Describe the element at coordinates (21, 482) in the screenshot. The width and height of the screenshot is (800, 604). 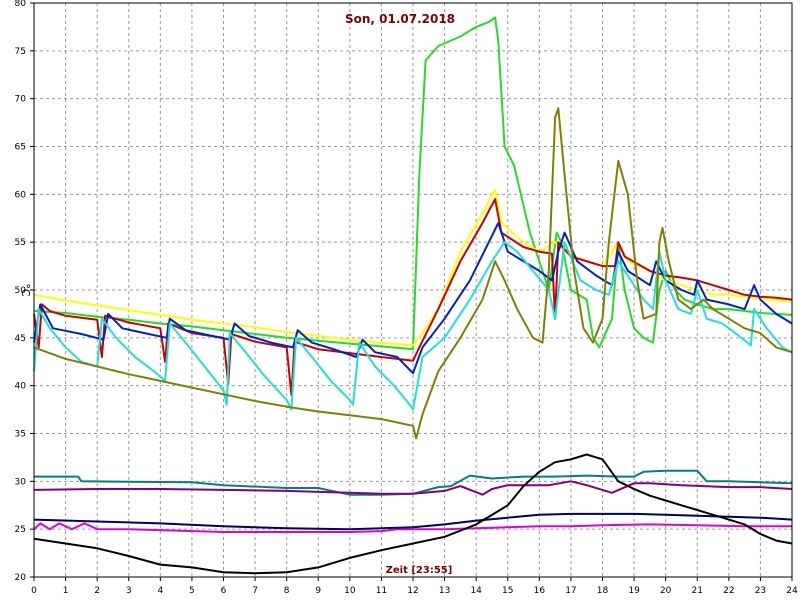
I see `y-tick-label: 30` at that location.